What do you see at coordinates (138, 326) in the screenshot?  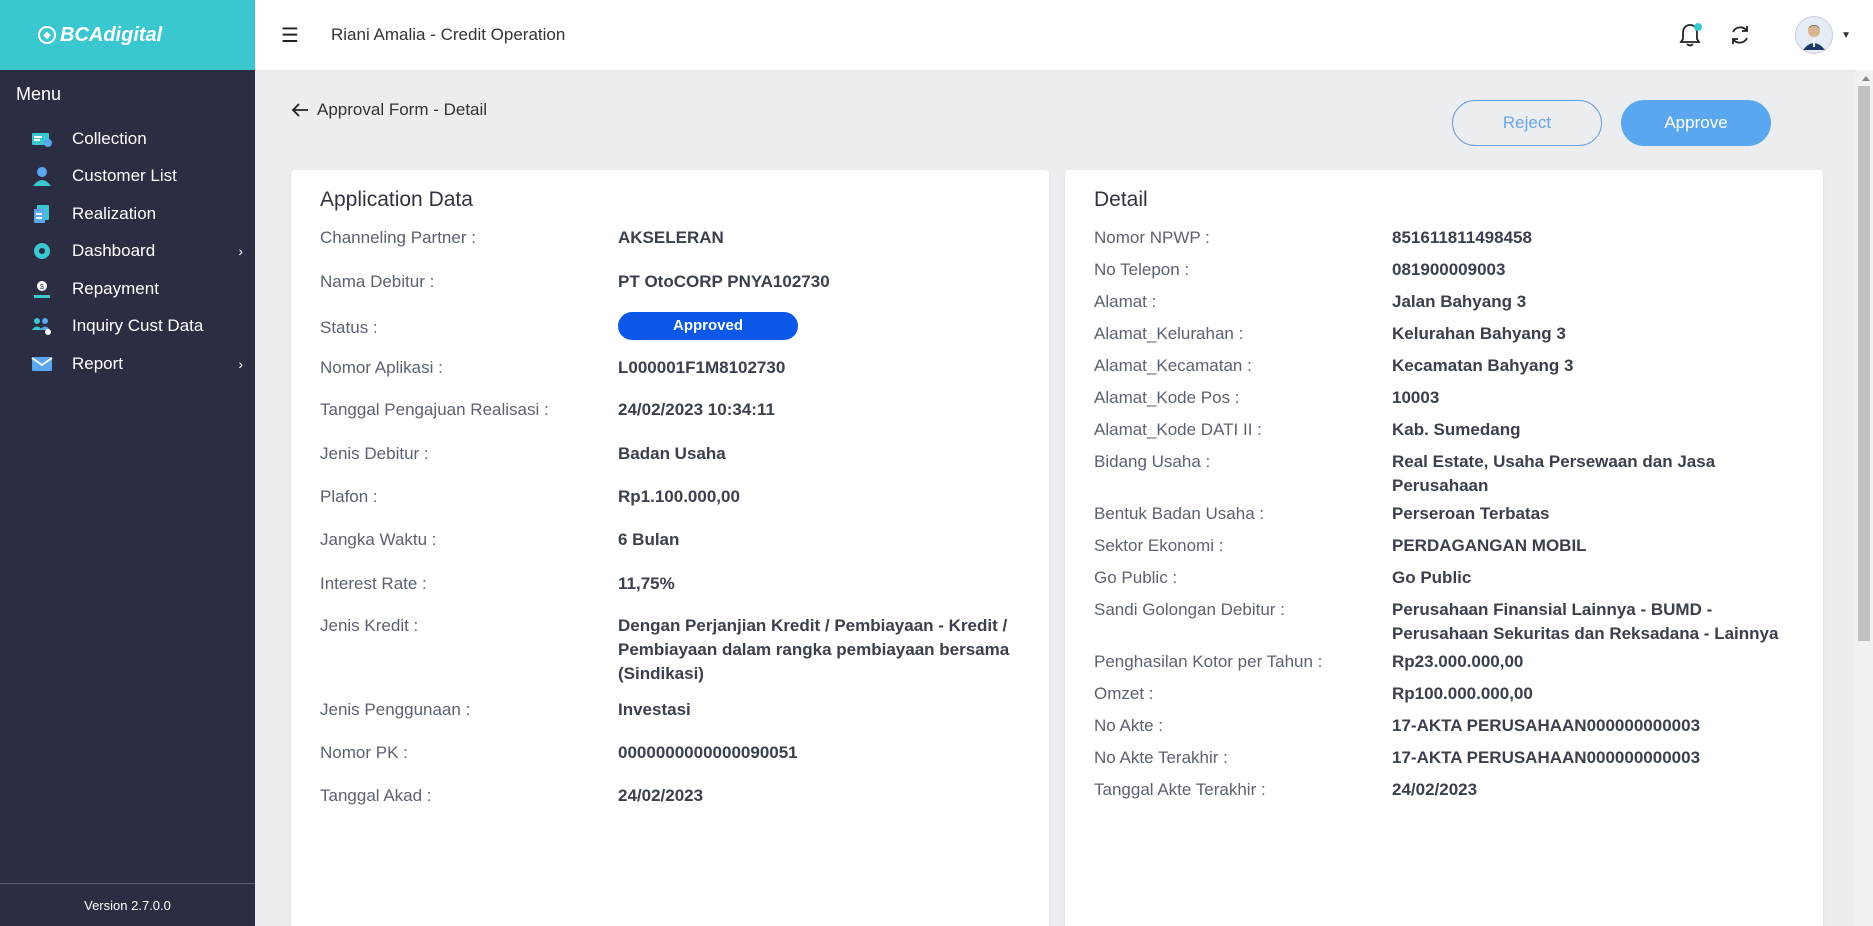 I see `sidebar-item-label: Inquiry Cust Data` at bounding box center [138, 326].